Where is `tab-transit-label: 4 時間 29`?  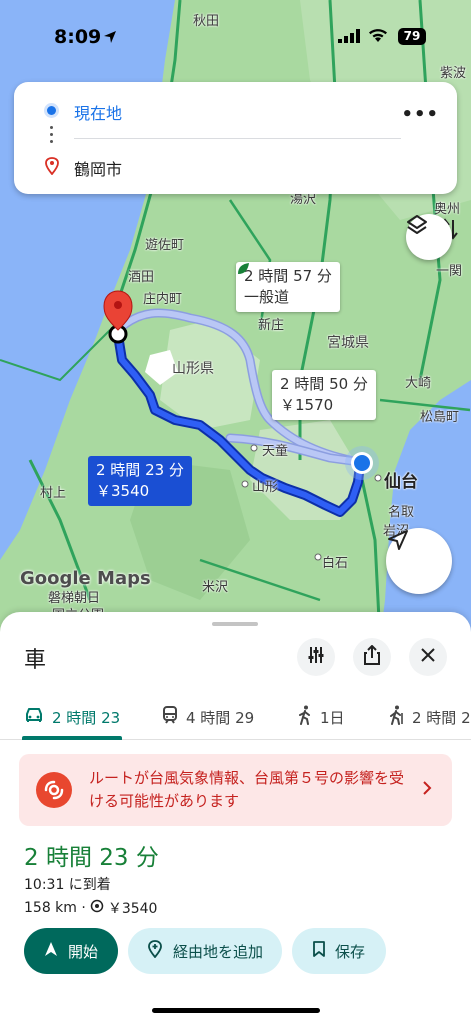
tab-transit-label: 4 時間 29 is located at coordinates (220, 717).